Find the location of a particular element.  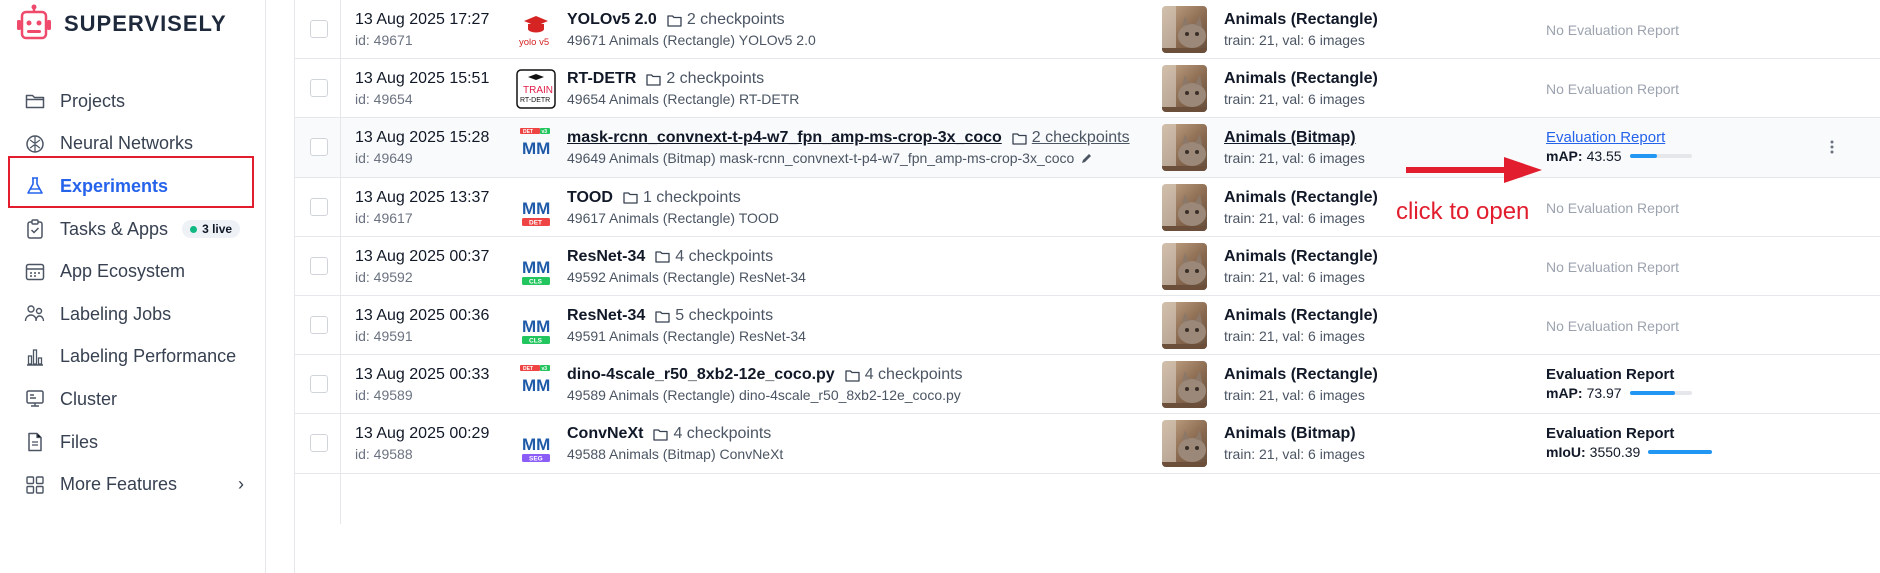

experiment-subtitle-text: 49591 Animals (Rectangle) ResNet-34 is located at coordinates (686, 336).